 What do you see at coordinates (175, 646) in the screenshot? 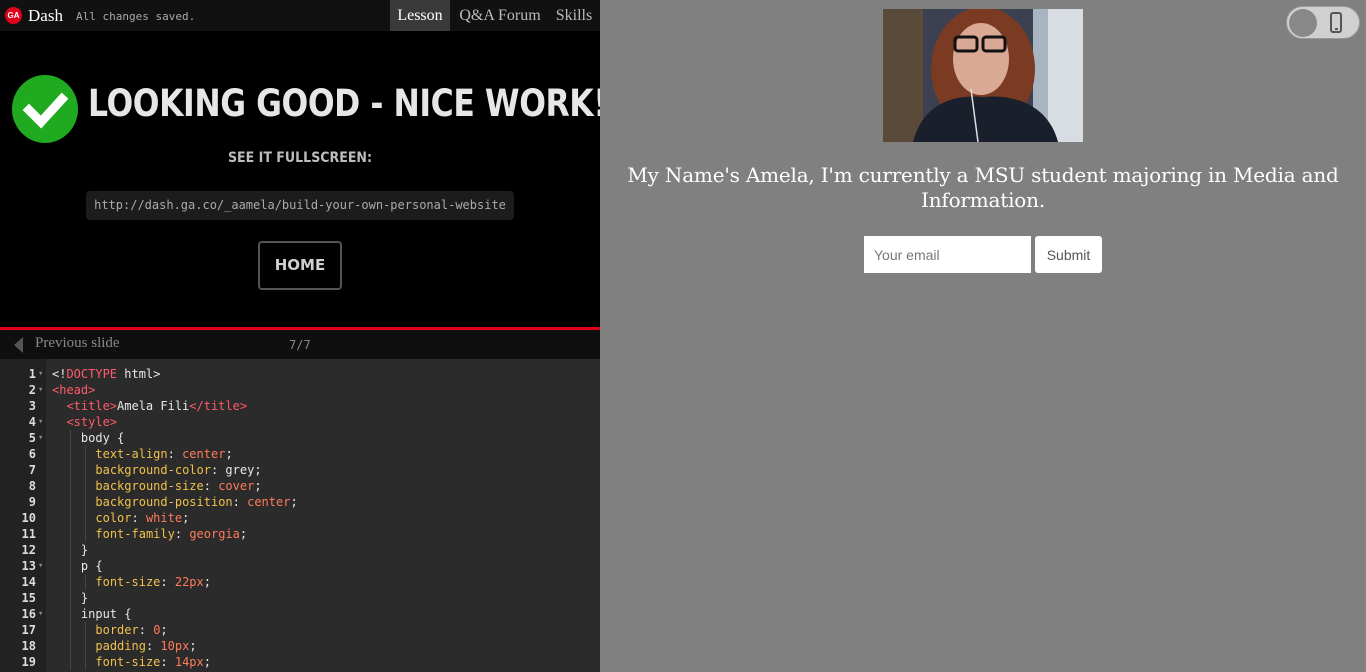
I see `code-token: 10px` at bounding box center [175, 646].